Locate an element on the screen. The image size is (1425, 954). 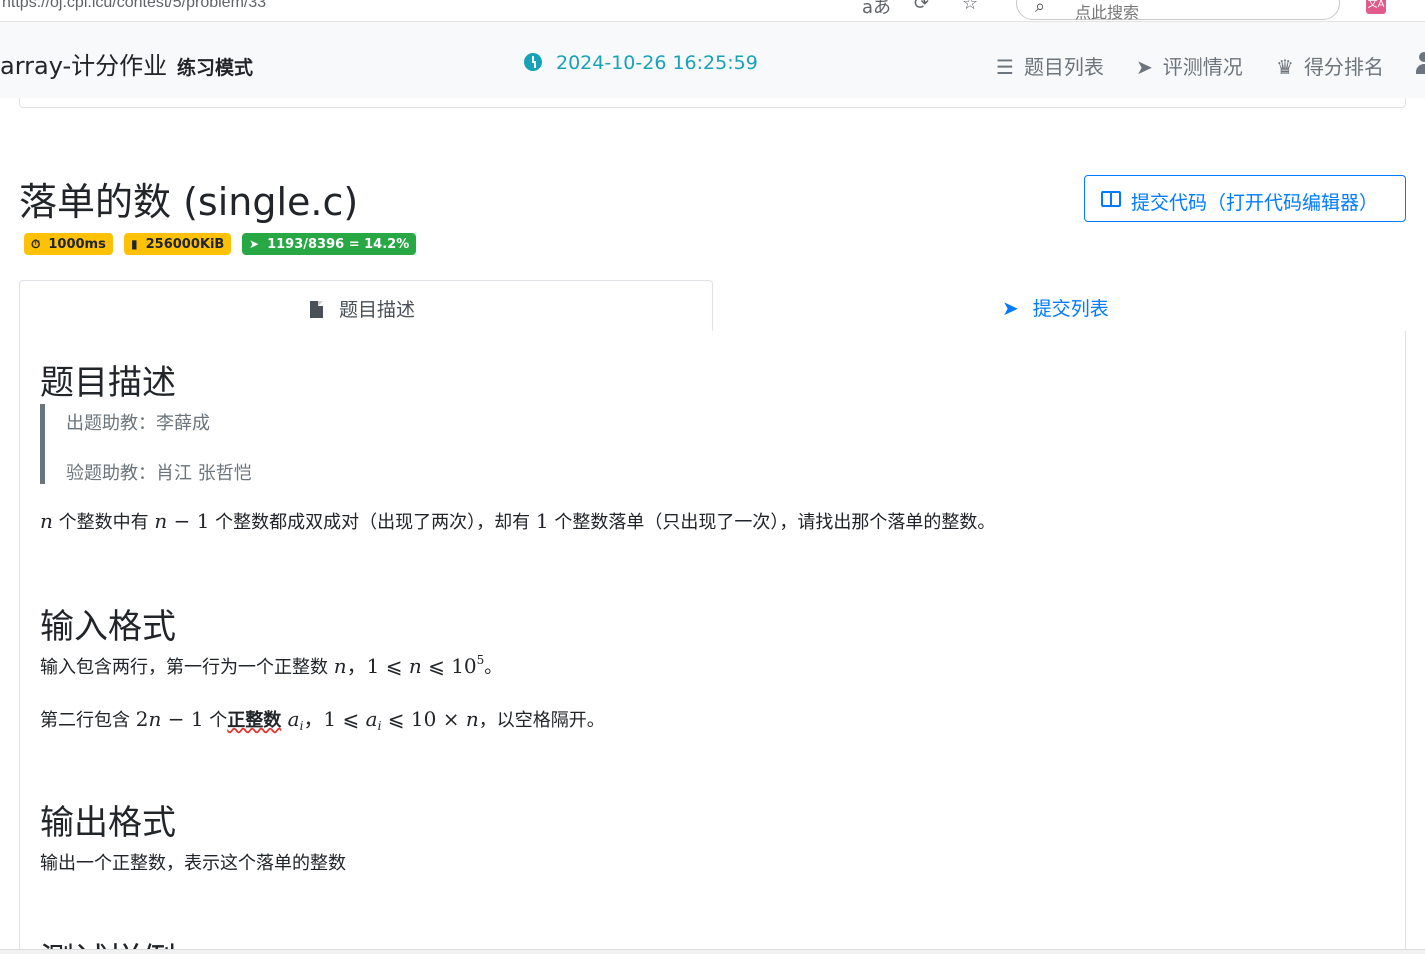
translate-icon: 文A is located at coordinates (1376, 7).